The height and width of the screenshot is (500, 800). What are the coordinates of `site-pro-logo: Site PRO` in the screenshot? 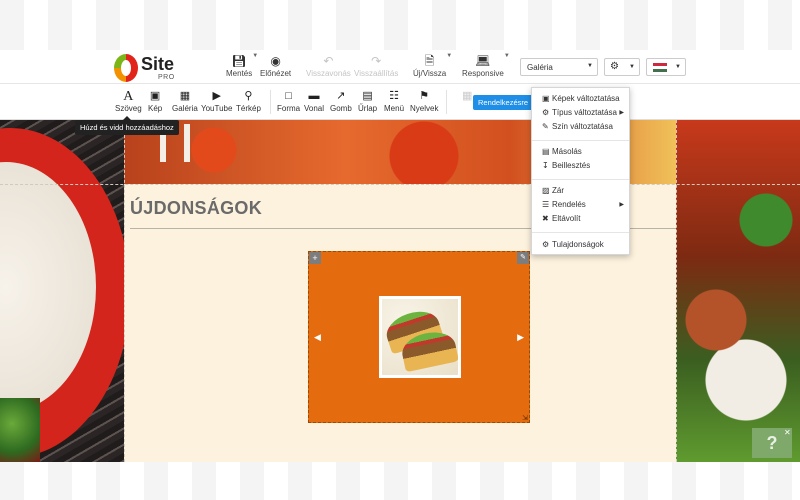 It's located at (149, 67).